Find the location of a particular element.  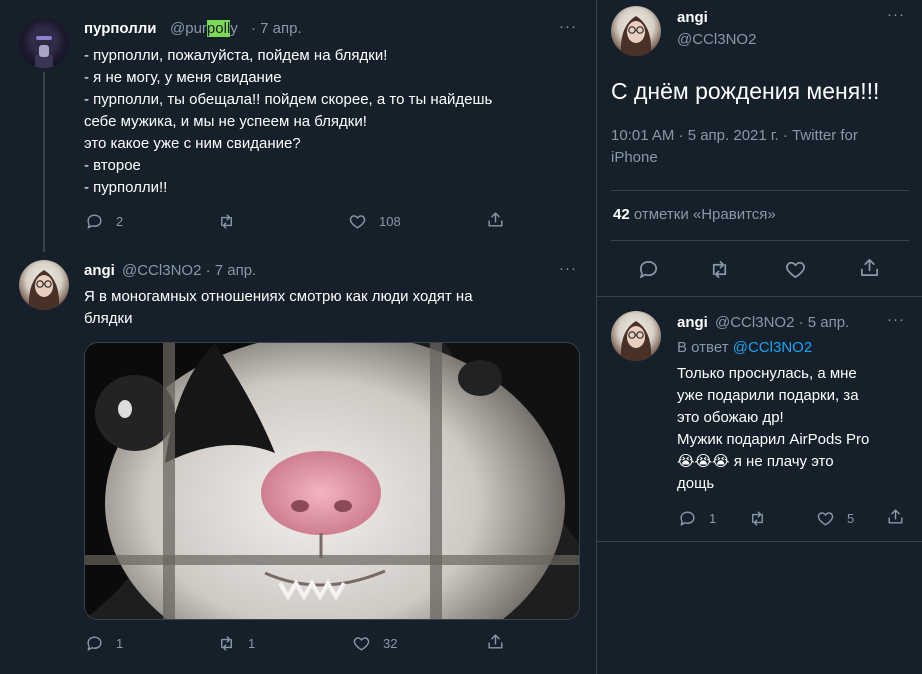

likes-label: отметки «Нравится» is located at coordinates (704, 214).